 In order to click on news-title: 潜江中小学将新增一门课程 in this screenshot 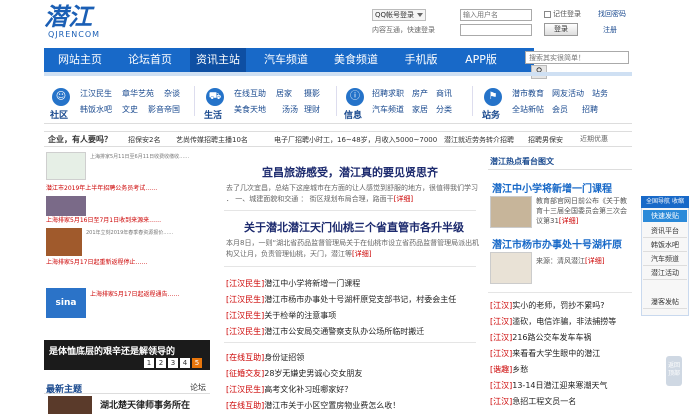, I will do `click(312, 283)`.